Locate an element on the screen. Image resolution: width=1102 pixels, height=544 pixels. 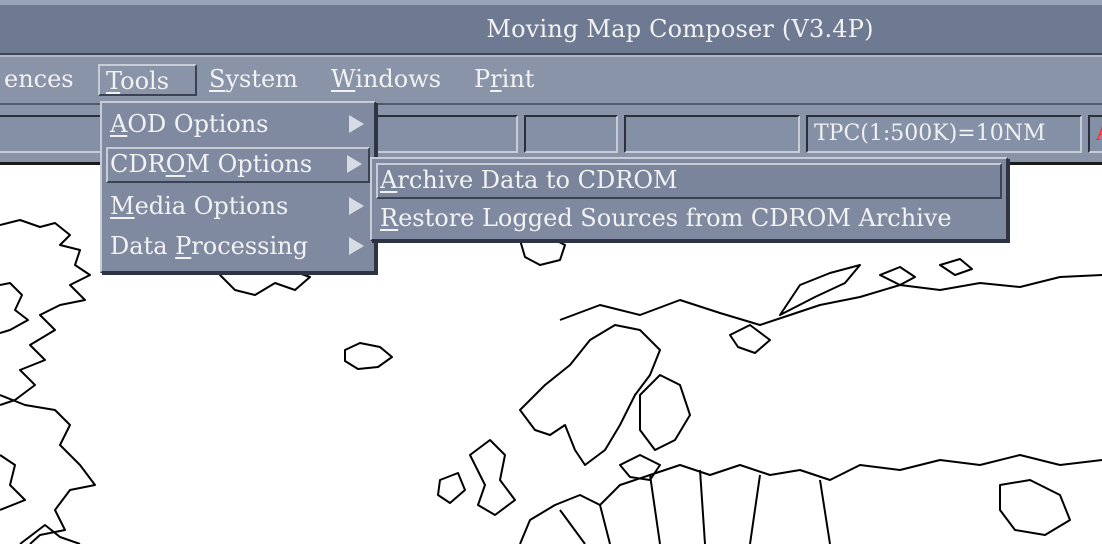
alert-indicator: A is located at coordinates (1095, 134).